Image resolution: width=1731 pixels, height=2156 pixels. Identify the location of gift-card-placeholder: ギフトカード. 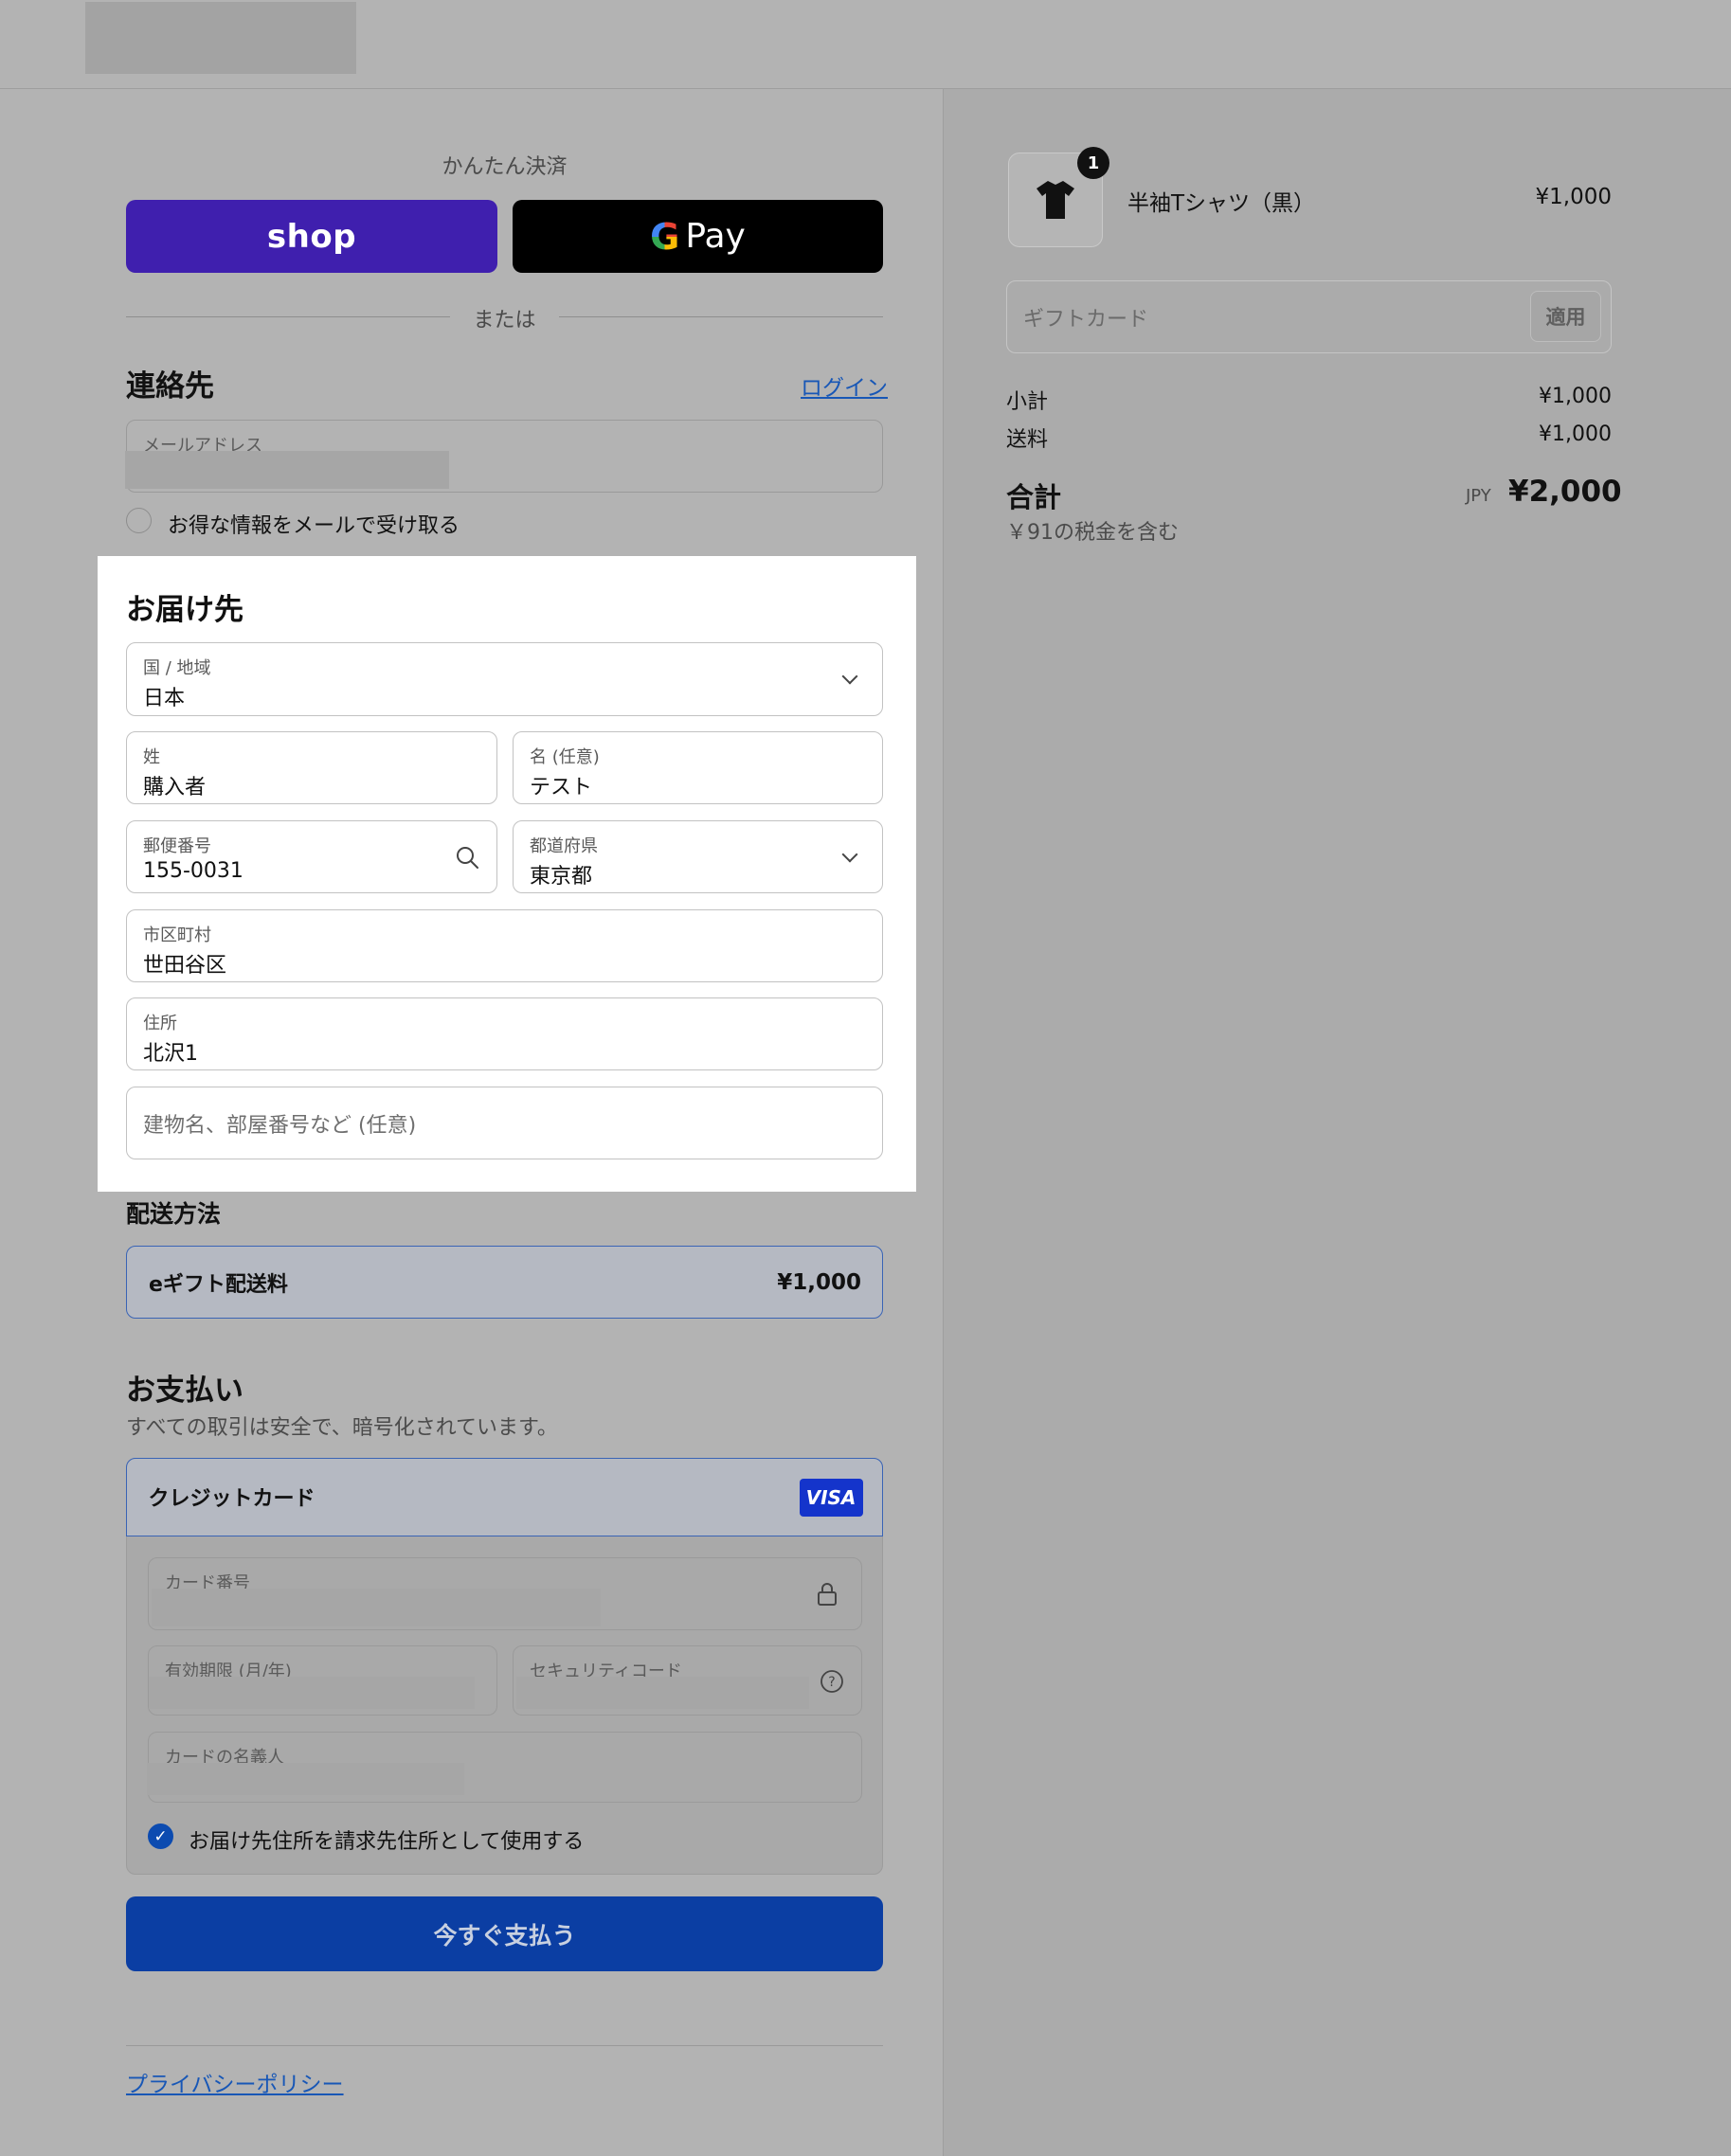
(1086, 320).